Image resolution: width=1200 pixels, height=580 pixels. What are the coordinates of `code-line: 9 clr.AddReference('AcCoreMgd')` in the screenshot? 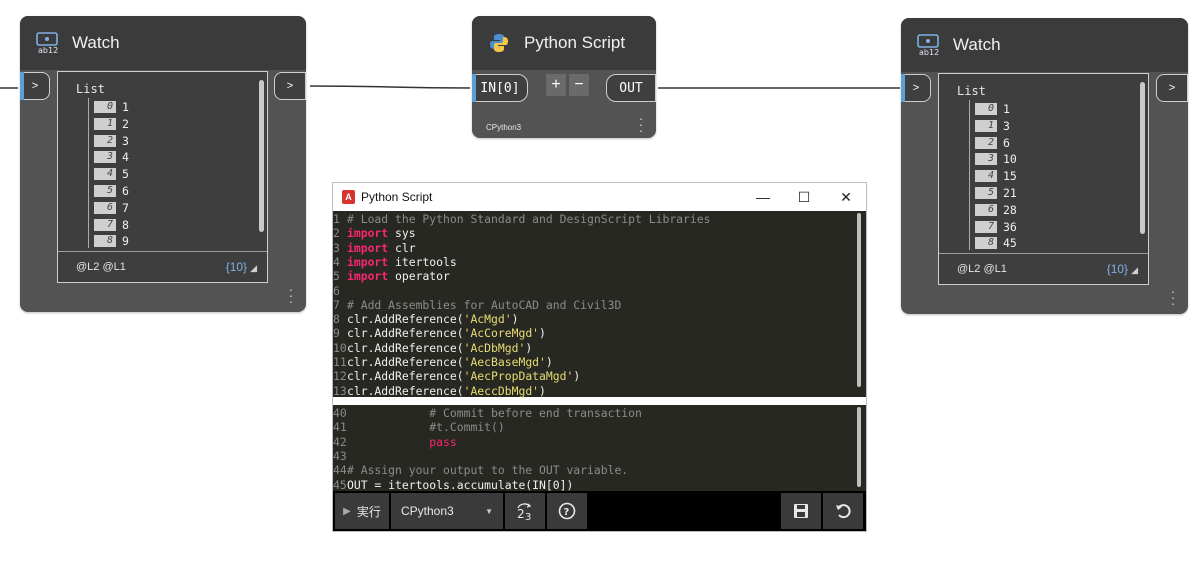 It's located at (439, 333).